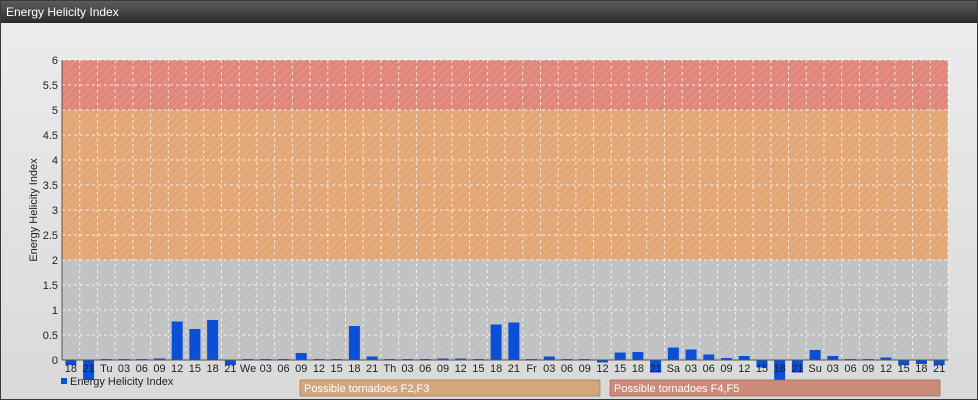 The height and width of the screenshot is (400, 978). Describe the element at coordinates (55, 261) in the screenshot. I see `y-tick-label: 2` at that location.